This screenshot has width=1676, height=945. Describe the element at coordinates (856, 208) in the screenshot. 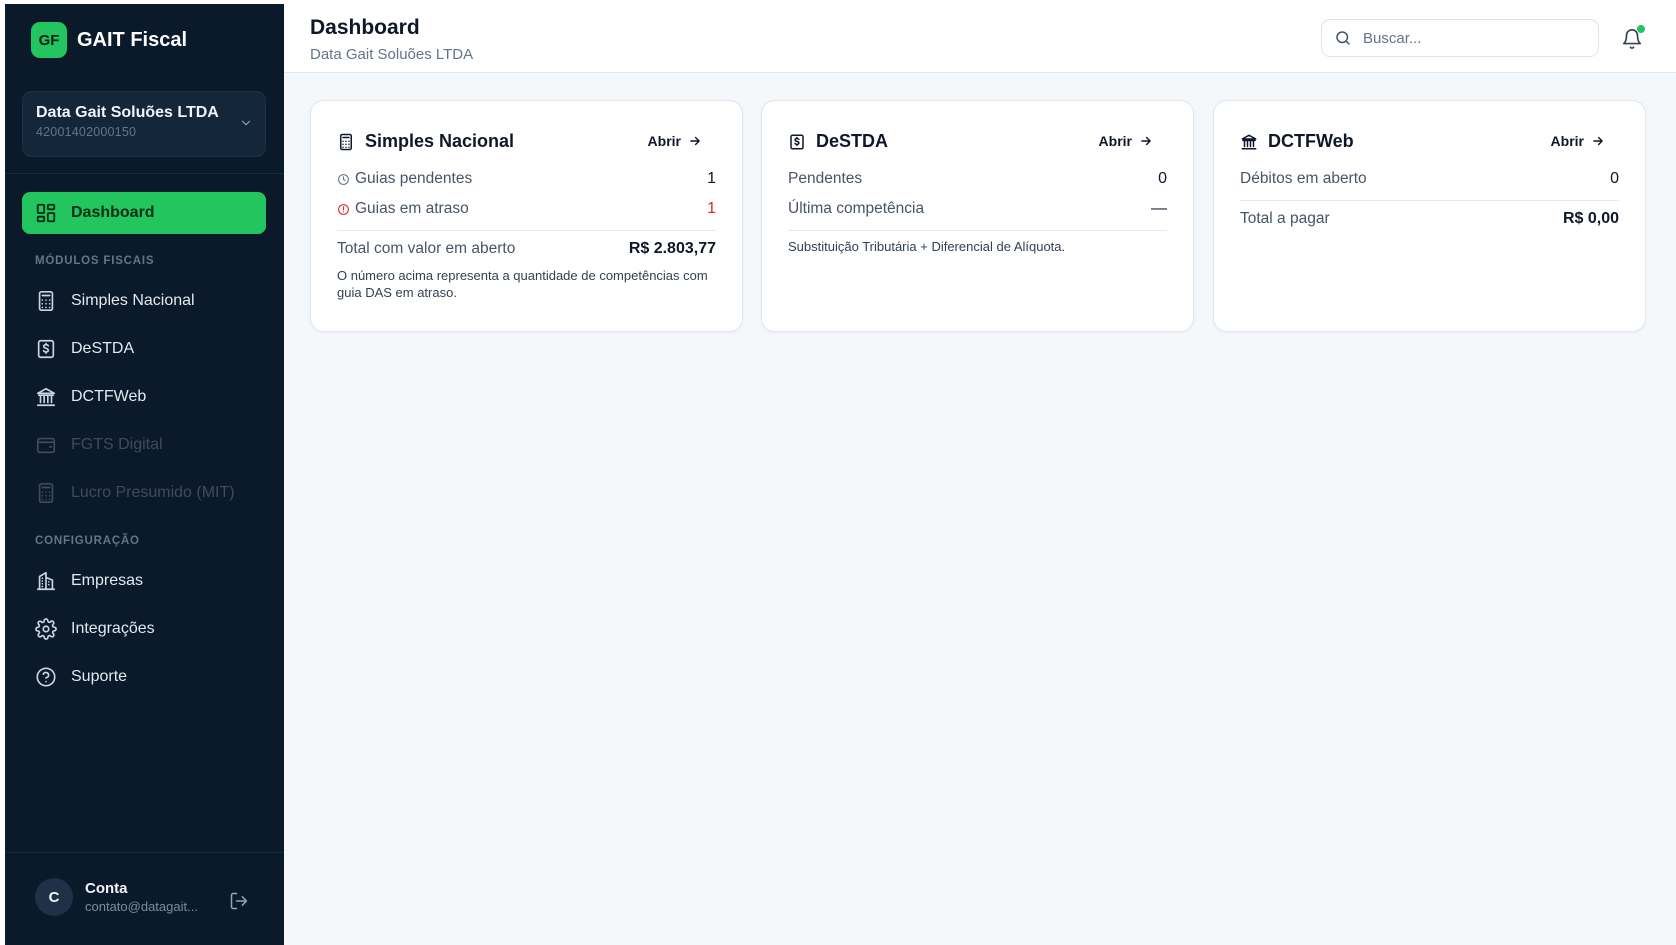

I see `last-competence-label: Última competência` at that location.